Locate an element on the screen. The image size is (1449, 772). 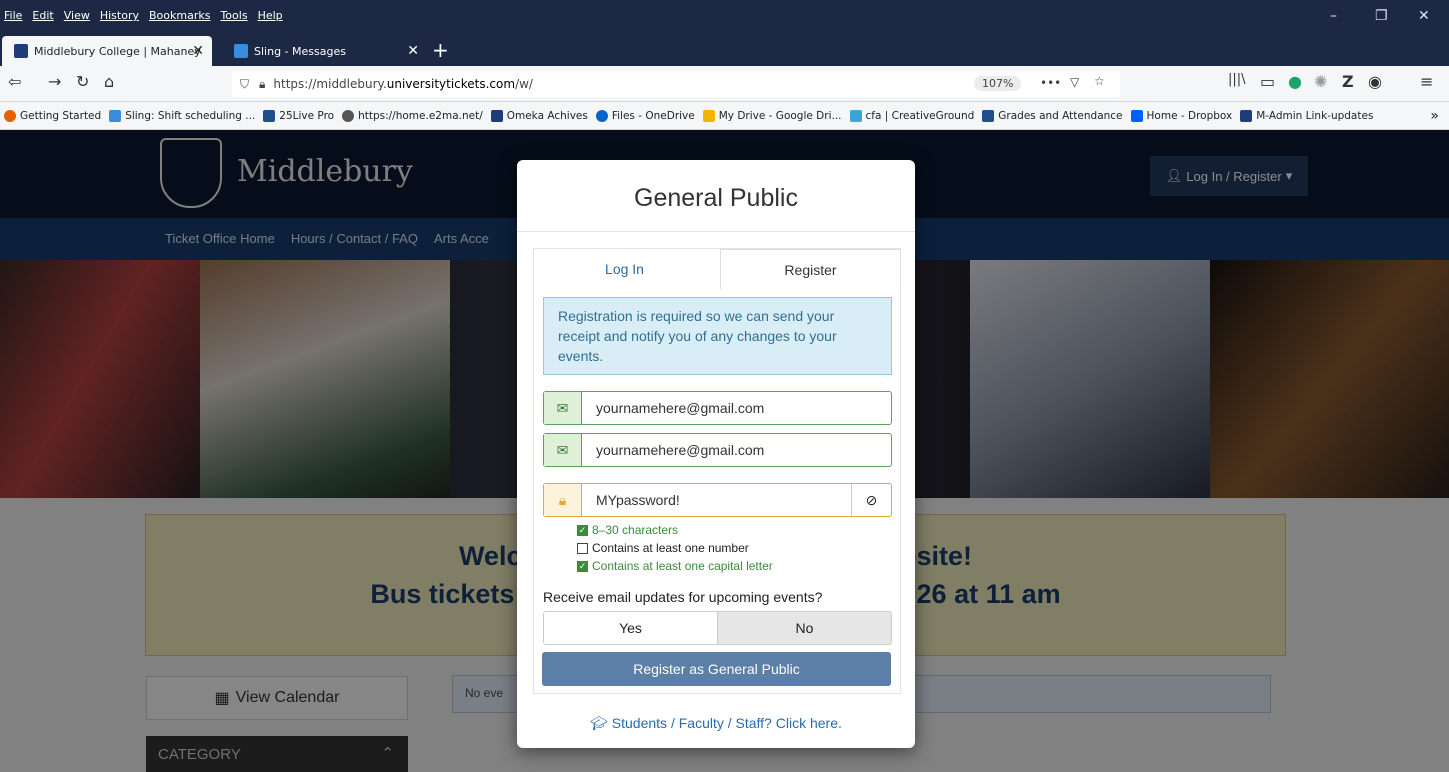
new-tab-icon: + is located at coordinates (440, 50).